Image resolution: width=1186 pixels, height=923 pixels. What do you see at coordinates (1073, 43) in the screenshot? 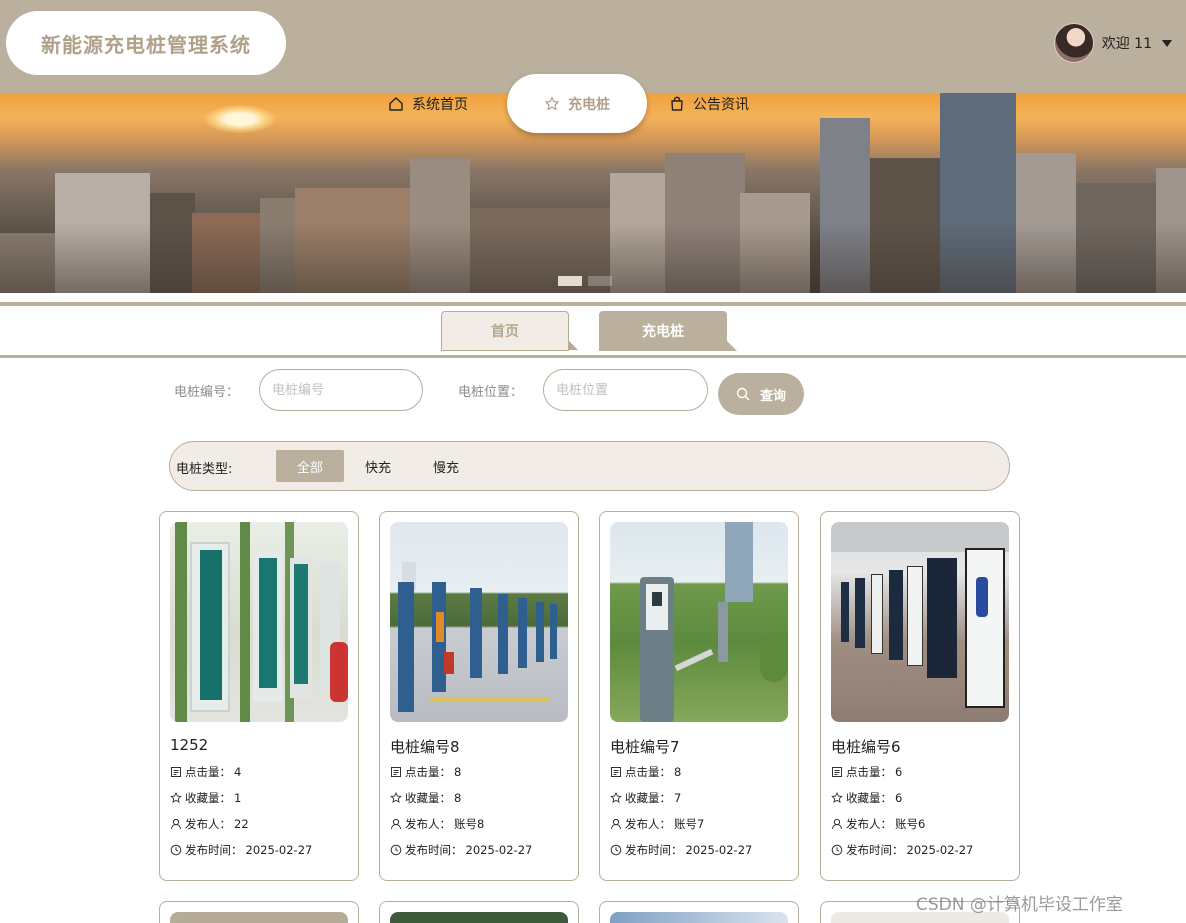
I see `avatar` at bounding box center [1073, 43].